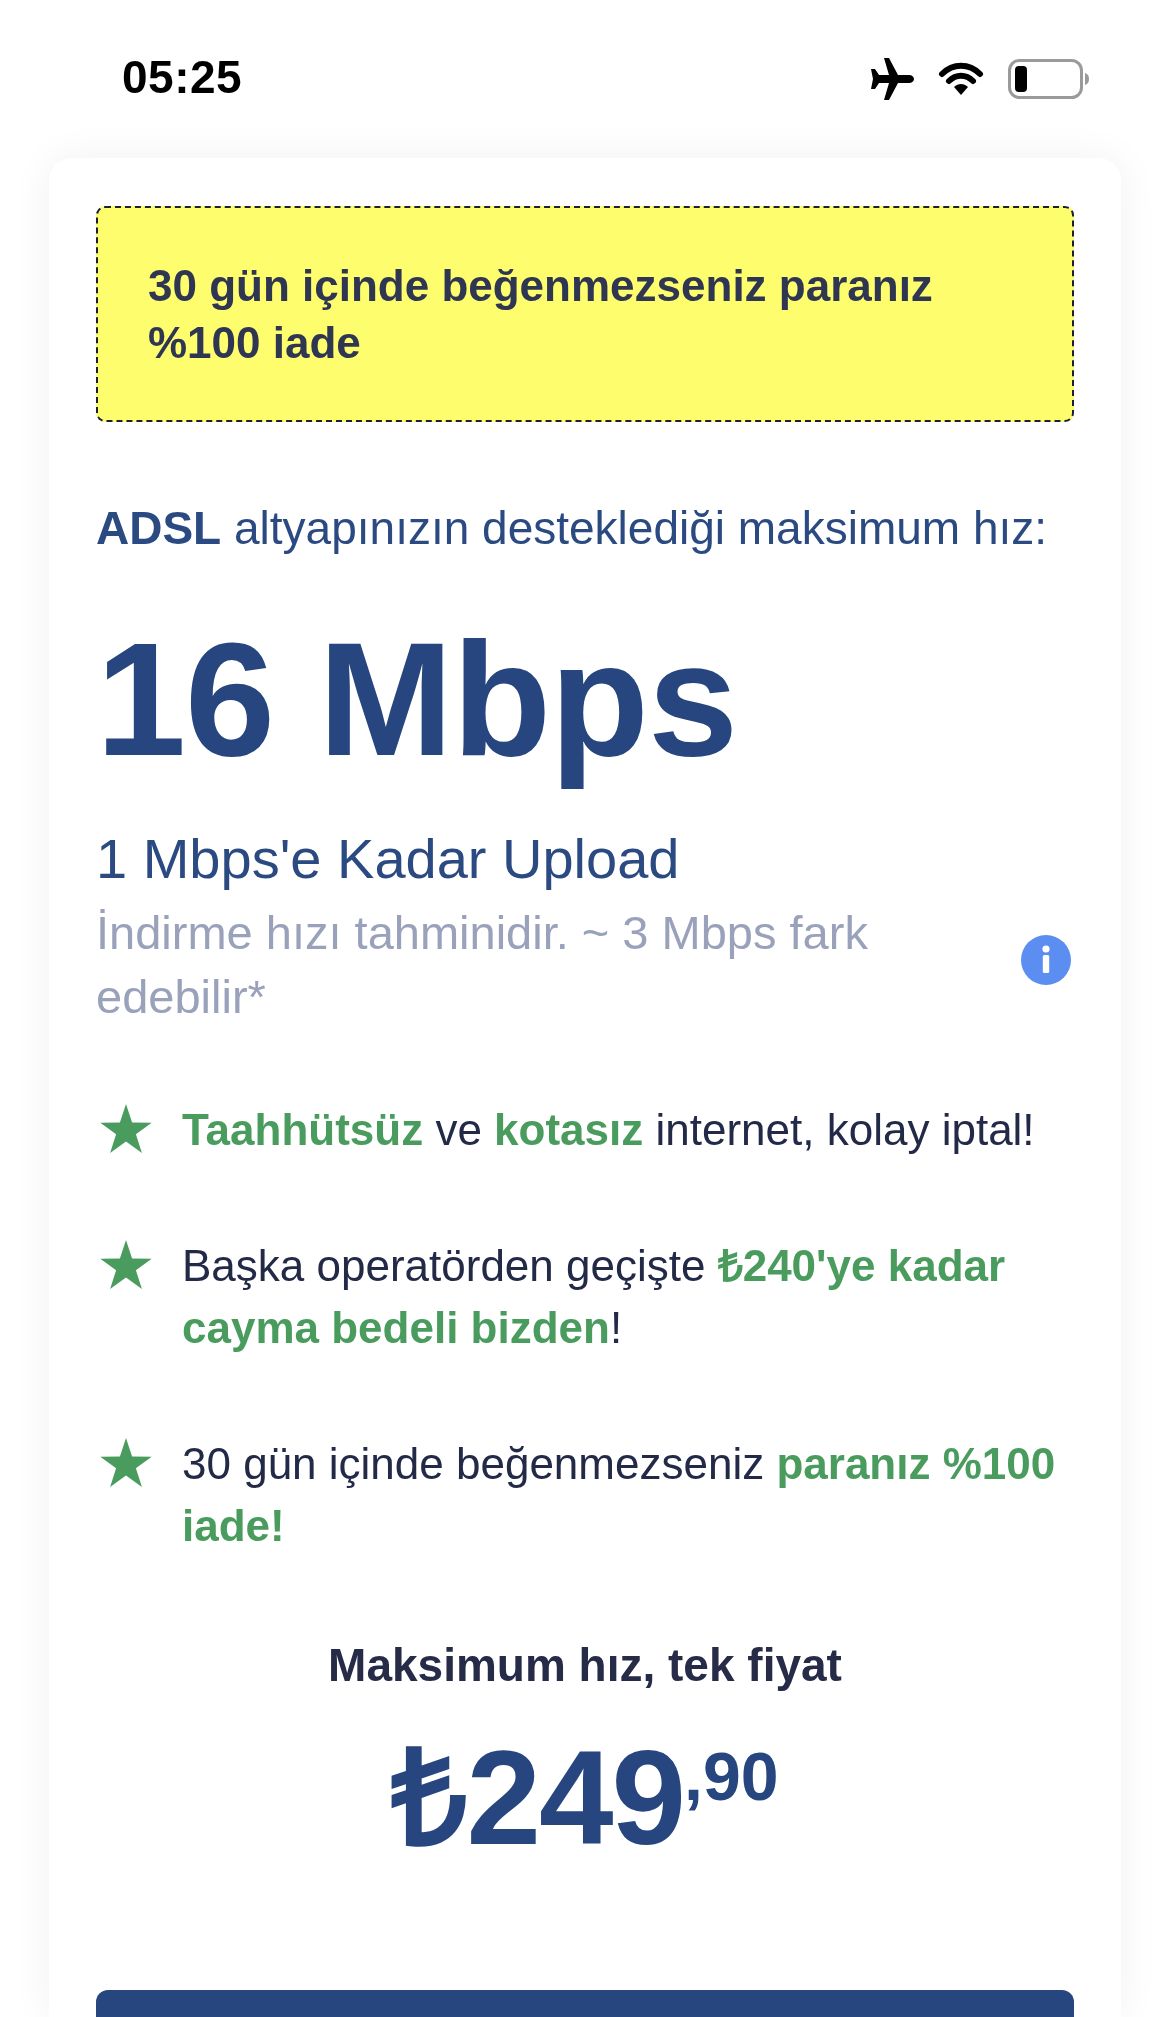  What do you see at coordinates (1046, 959) in the screenshot?
I see `info-icon` at bounding box center [1046, 959].